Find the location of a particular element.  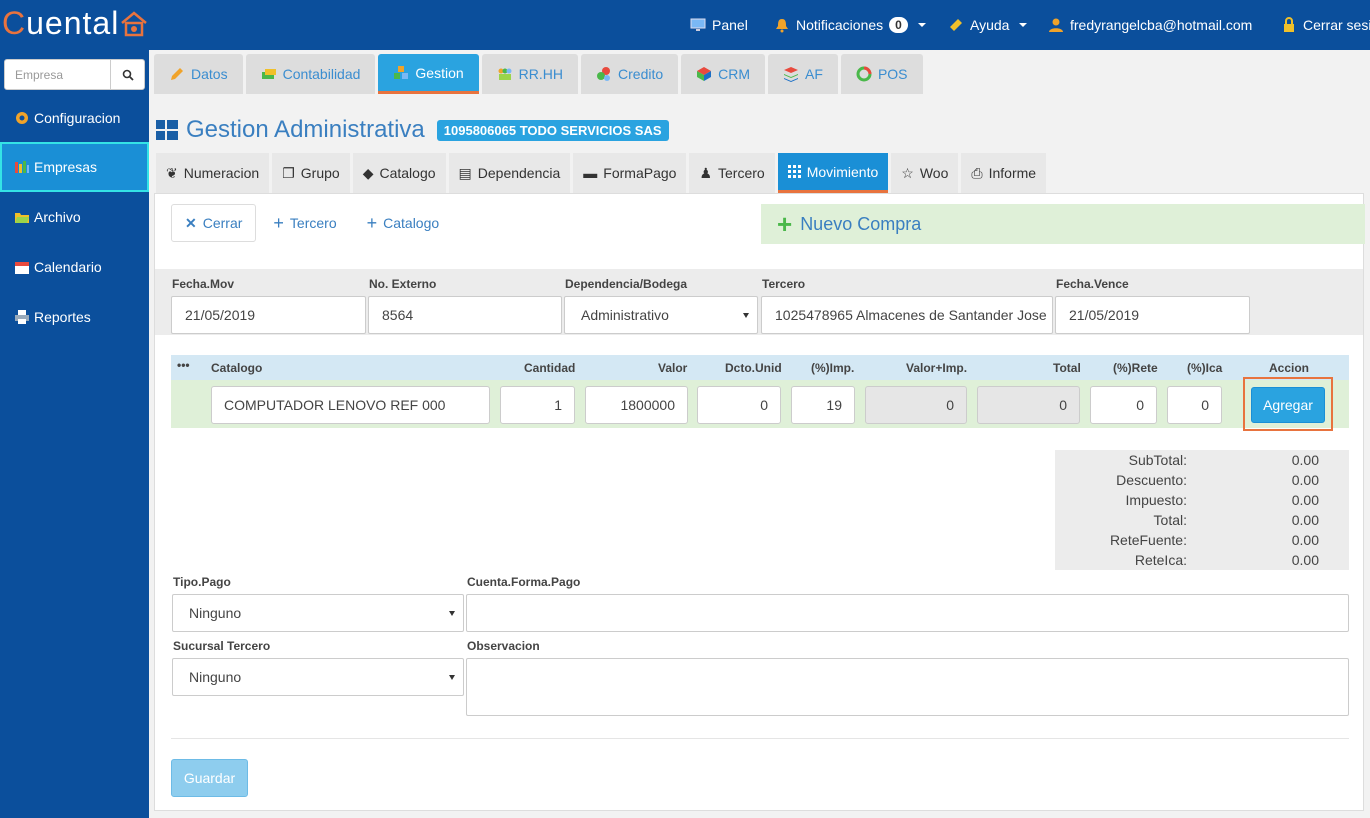

copy-icon: ❐ is located at coordinates (288, 172).